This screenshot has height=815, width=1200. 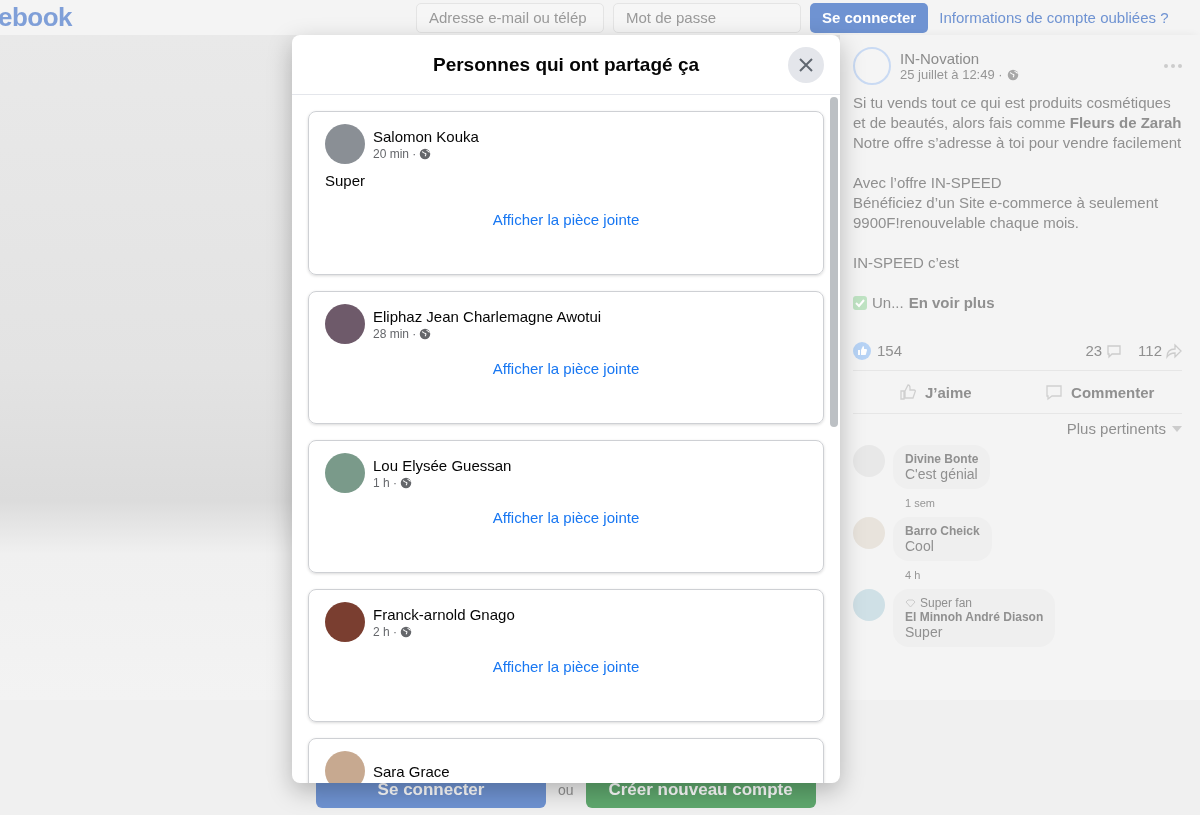 What do you see at coordinates (1017, 113) in the screenshot?
I see `post-text: Si tu vends tout ce qui est produits cosmétiques et de beautés, alors fais comme Fleurs de Zarah` at bounding box center [1017, 113].